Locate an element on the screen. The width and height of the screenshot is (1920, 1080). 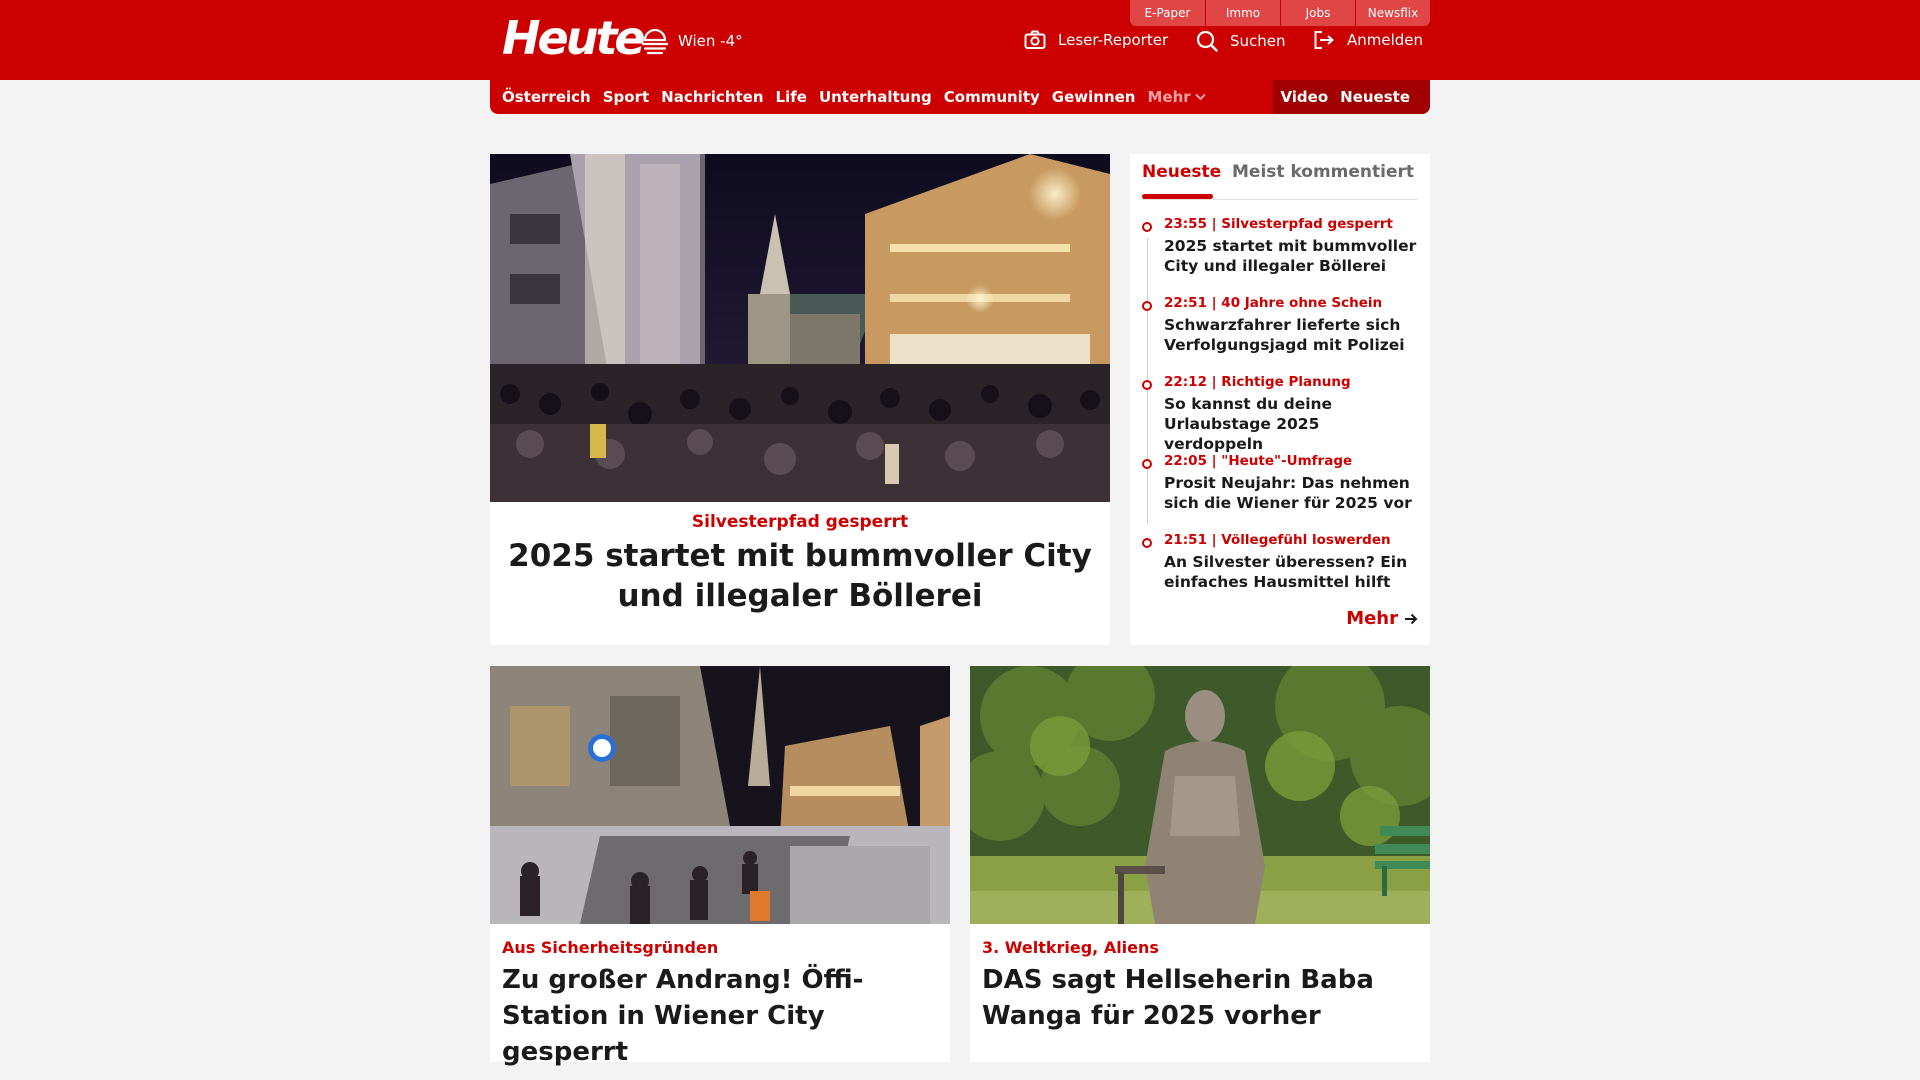
nav-more-dropdown: Mehr is located at coordinates (1176, 97).